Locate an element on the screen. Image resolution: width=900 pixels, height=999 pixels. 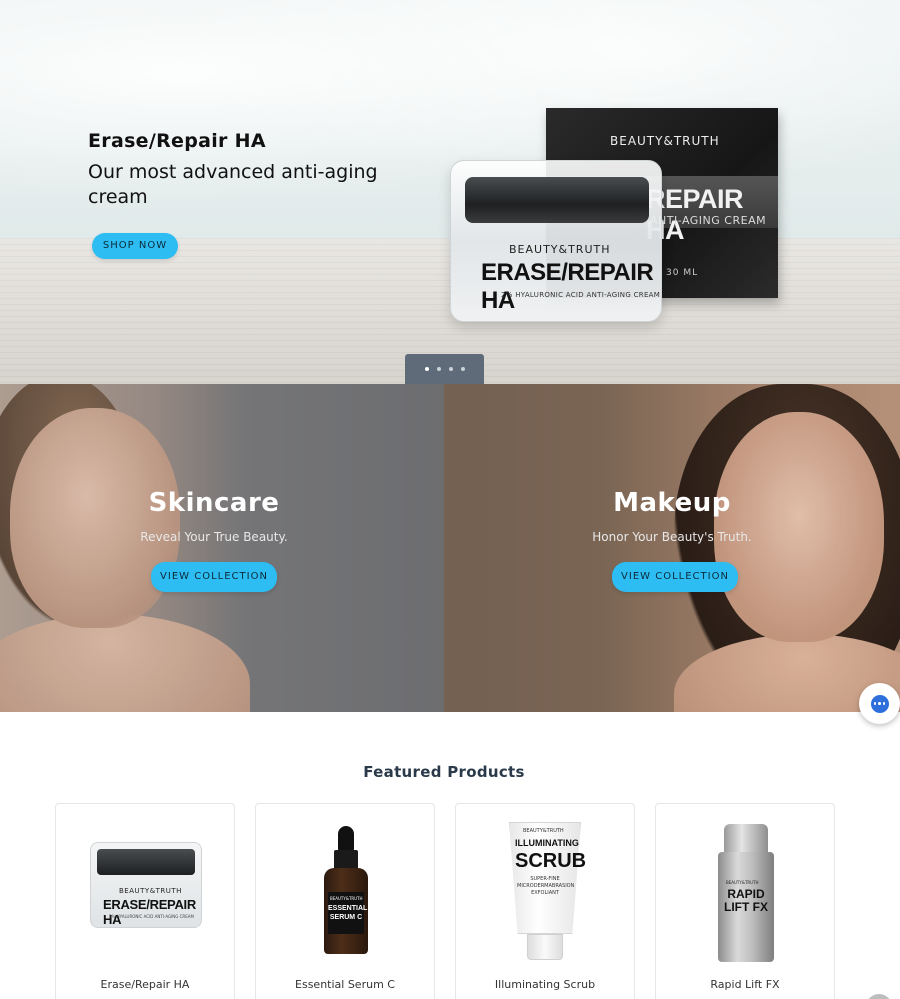
box-brand: BEAUTY&TRUTH is located at coordinates (665, 141).